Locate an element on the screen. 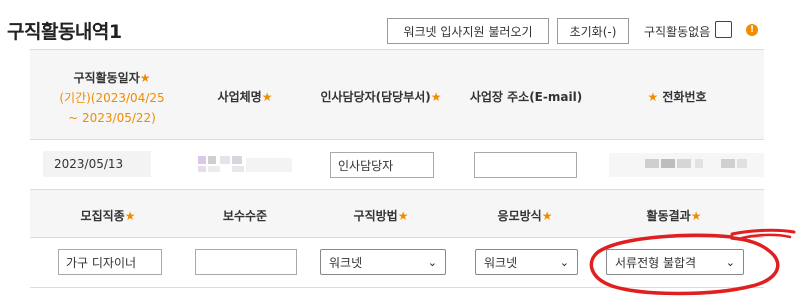  header-date: 구직활동일자★ (기간)(2023/04/25 ~ 2023/05/22) is located at coordinates (111, 98).